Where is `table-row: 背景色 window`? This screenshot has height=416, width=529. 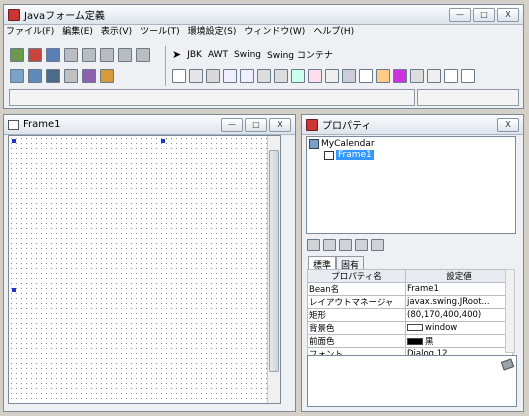 table-row: 背景色 window is located at coordinates (410, 328).